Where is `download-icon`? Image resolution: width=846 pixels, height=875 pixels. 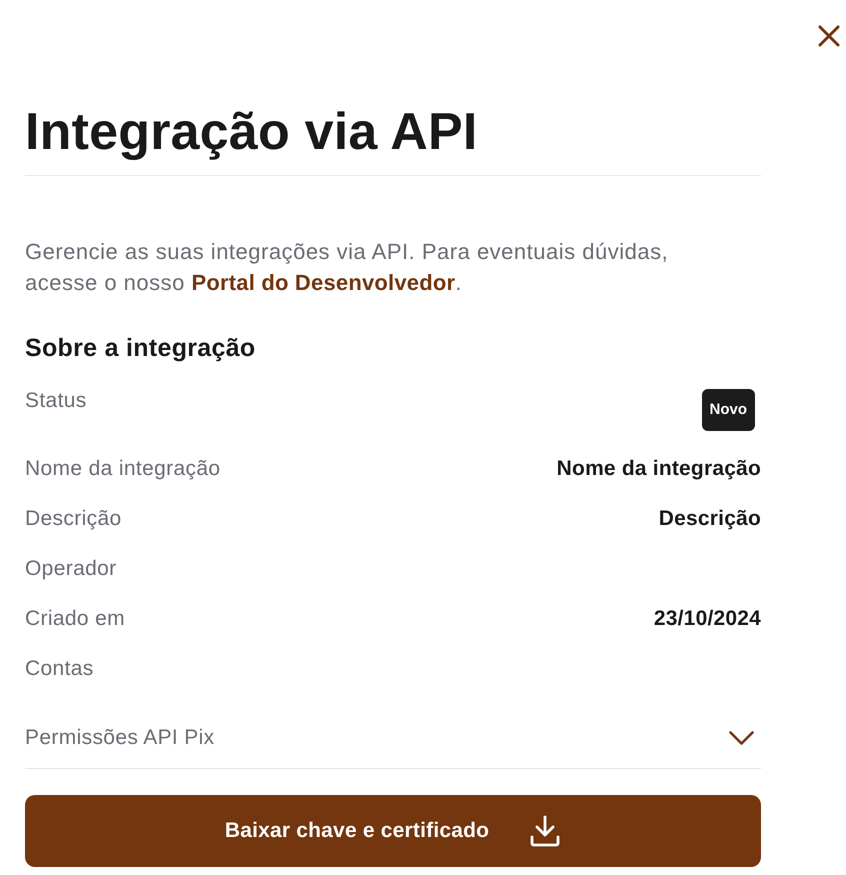
download-icon is located at coordinates (545, 831).